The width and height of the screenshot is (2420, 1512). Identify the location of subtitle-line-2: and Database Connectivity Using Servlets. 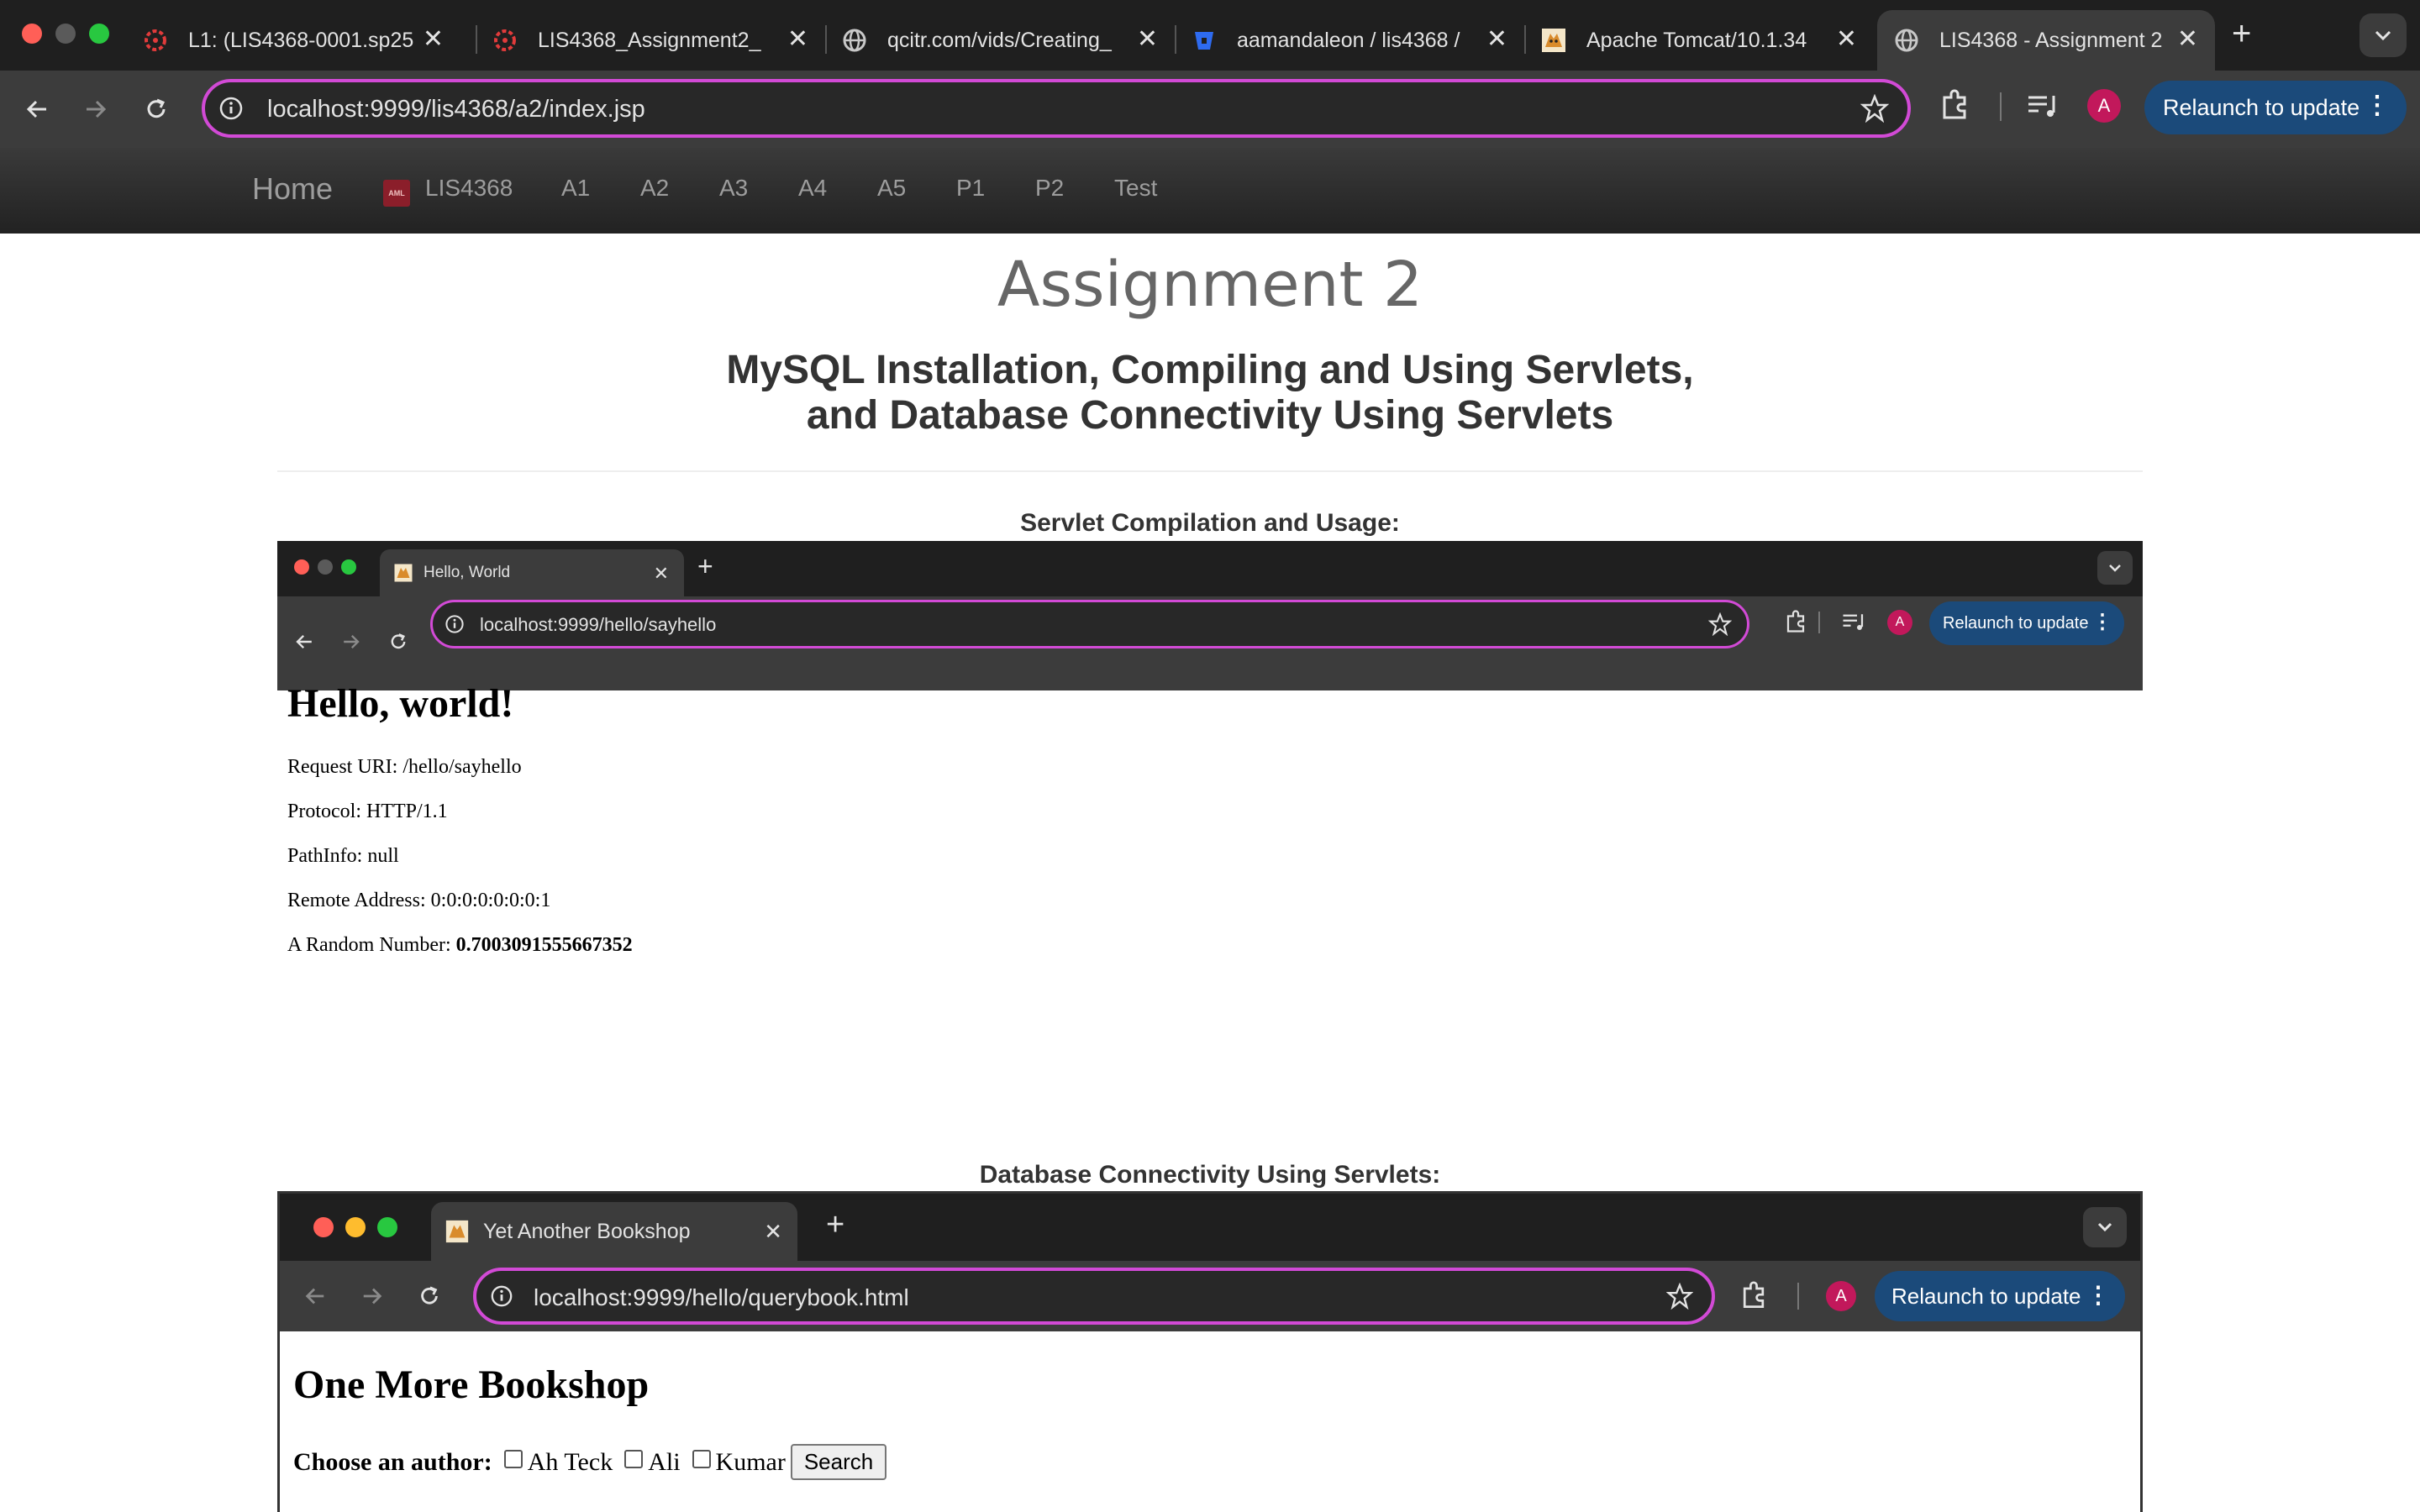
(1210, 415).